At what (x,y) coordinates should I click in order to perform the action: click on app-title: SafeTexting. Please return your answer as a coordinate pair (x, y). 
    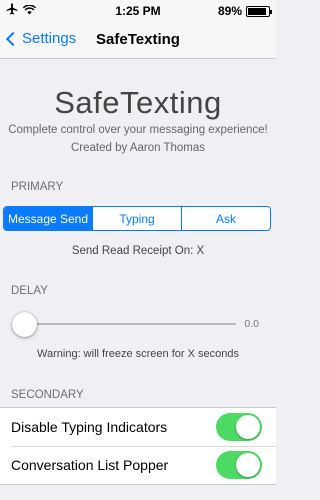
    Looking at the image, I should click on (138, 102).